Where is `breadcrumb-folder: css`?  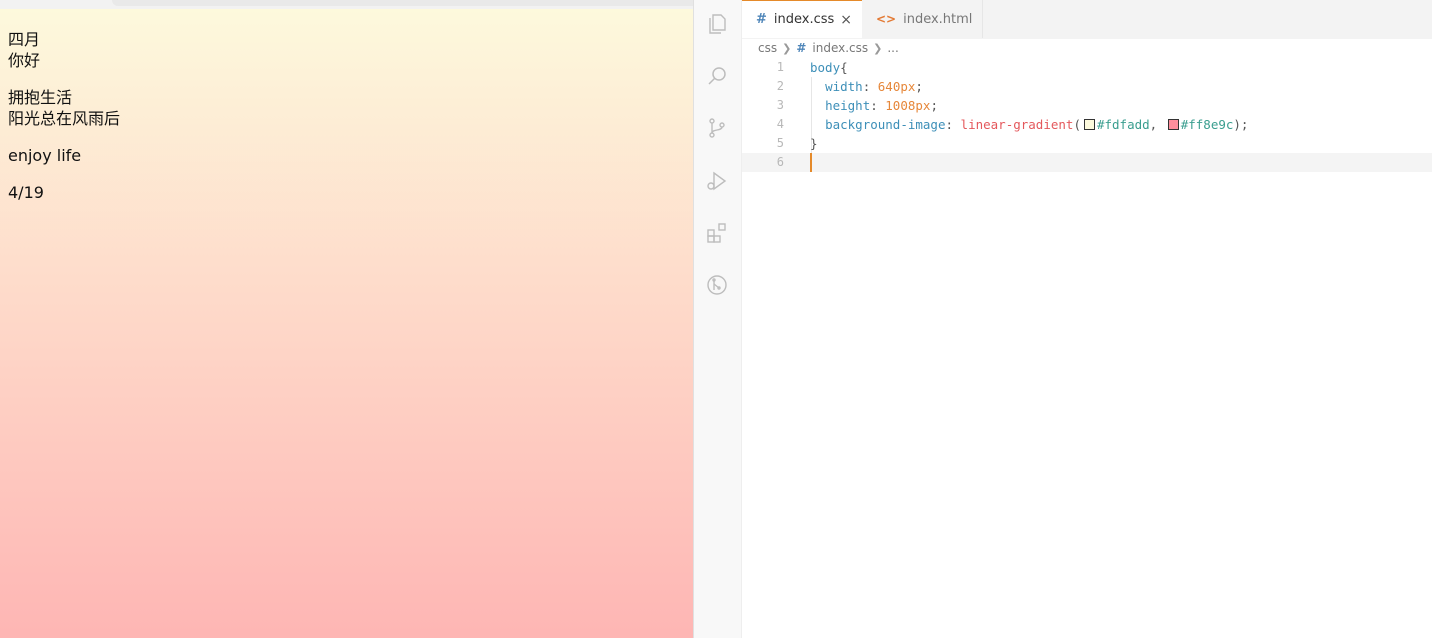
breadcrumb-folder: css is located at coordinates (767, 48).